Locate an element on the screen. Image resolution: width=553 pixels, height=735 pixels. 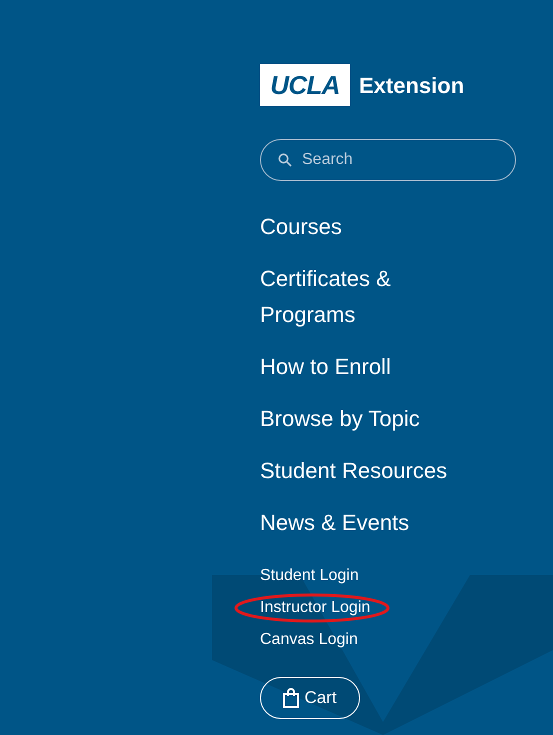
nav-link: Courses is located at coordinates (372, 227).